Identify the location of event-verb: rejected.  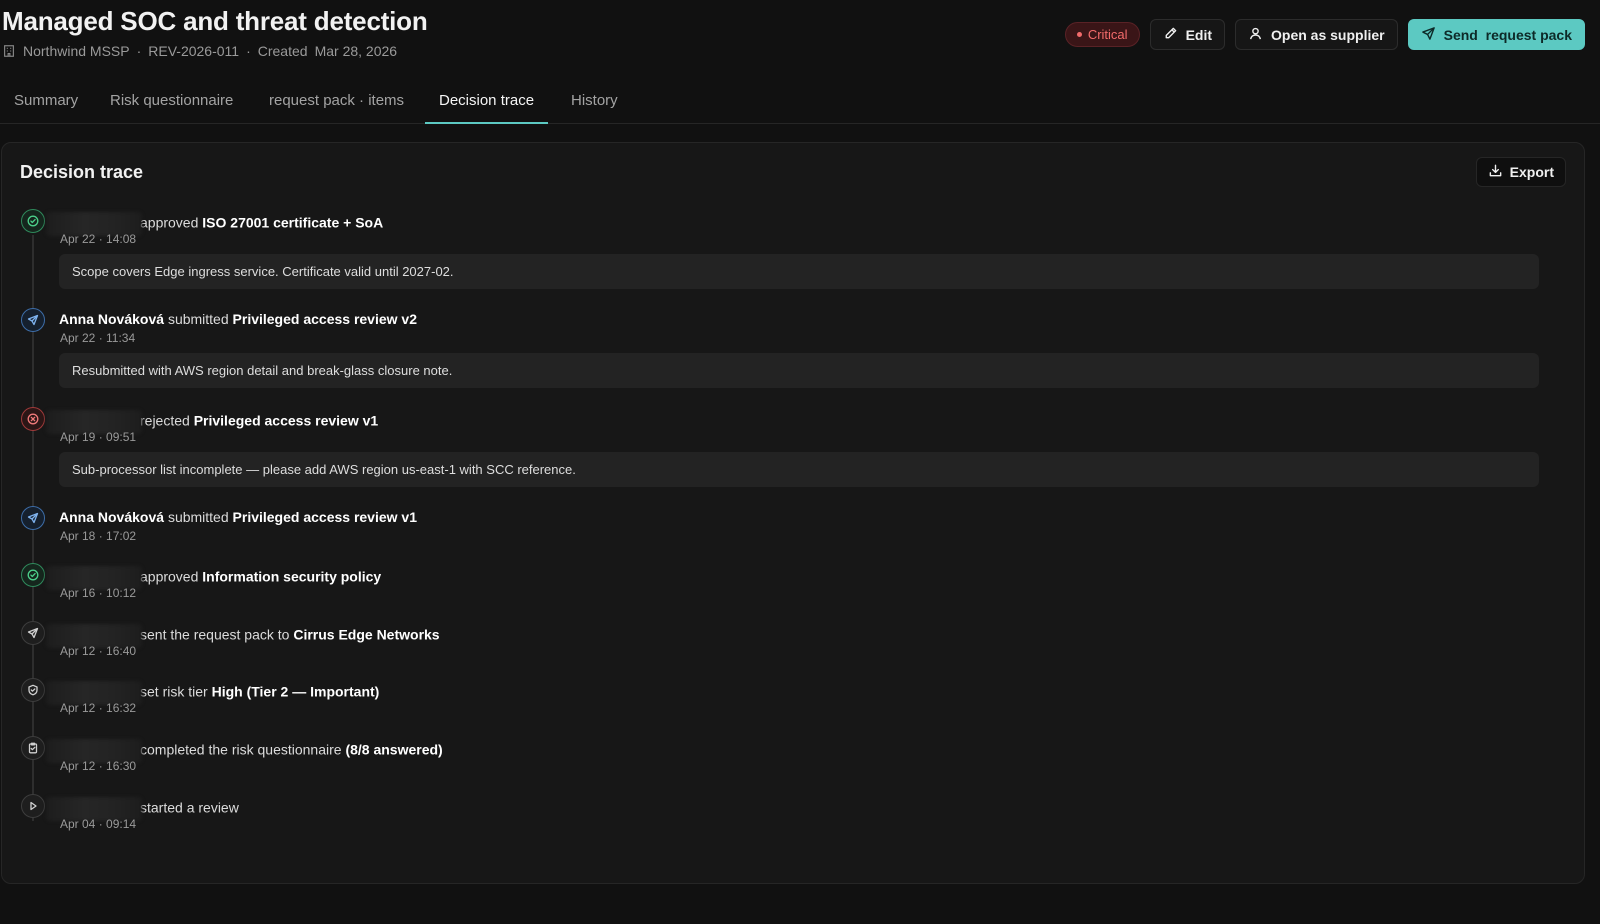
(165, 420).